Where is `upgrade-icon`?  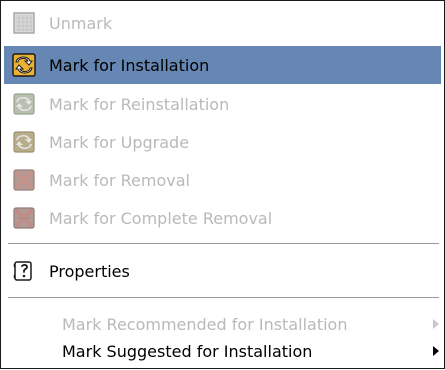 upgrade-icon is located at coordinates (24, 142).